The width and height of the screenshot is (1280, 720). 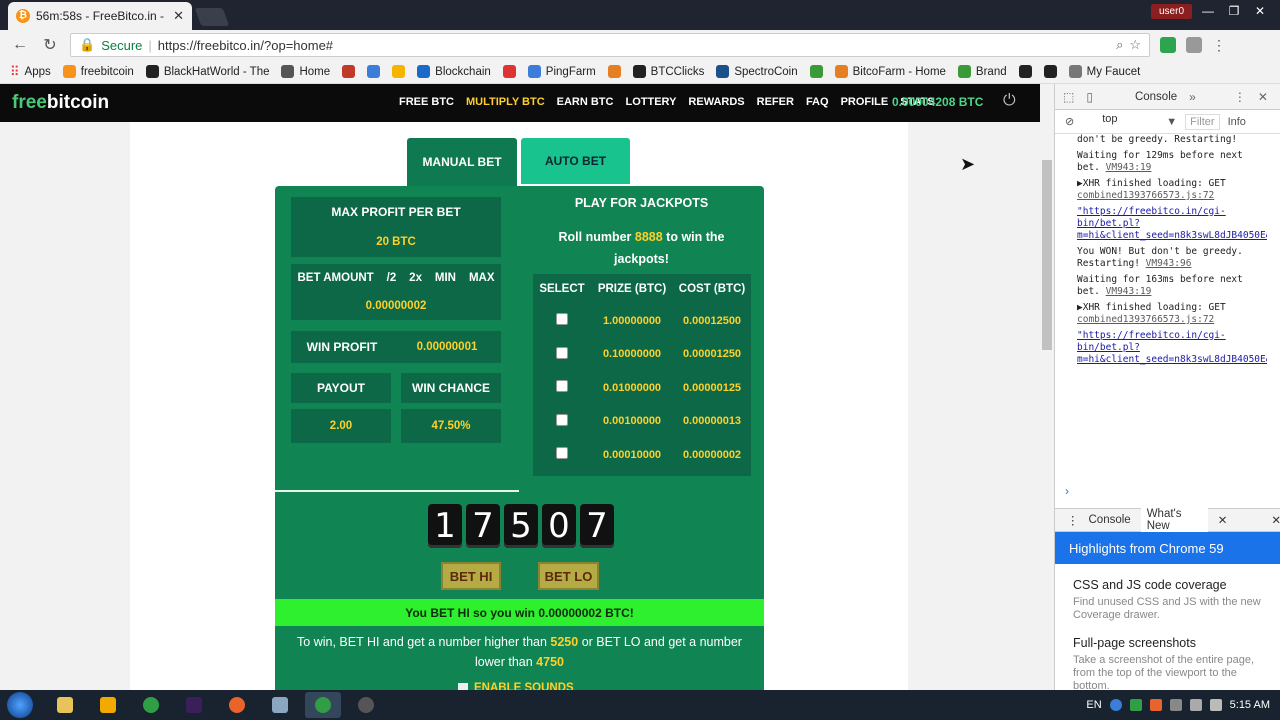 What do you see at coordinates (1047, 255) in the screenshot?
I see `scroll-thumb` at bounding box center [1047, 255].